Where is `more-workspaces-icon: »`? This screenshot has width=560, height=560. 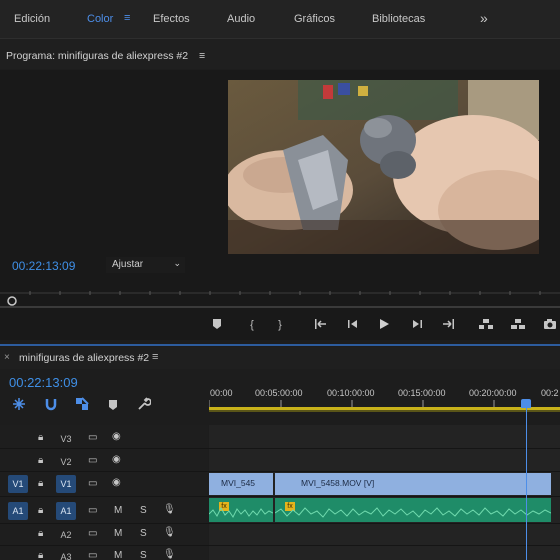 more-workspaces-icon: » is located at coordinates (484, 18).